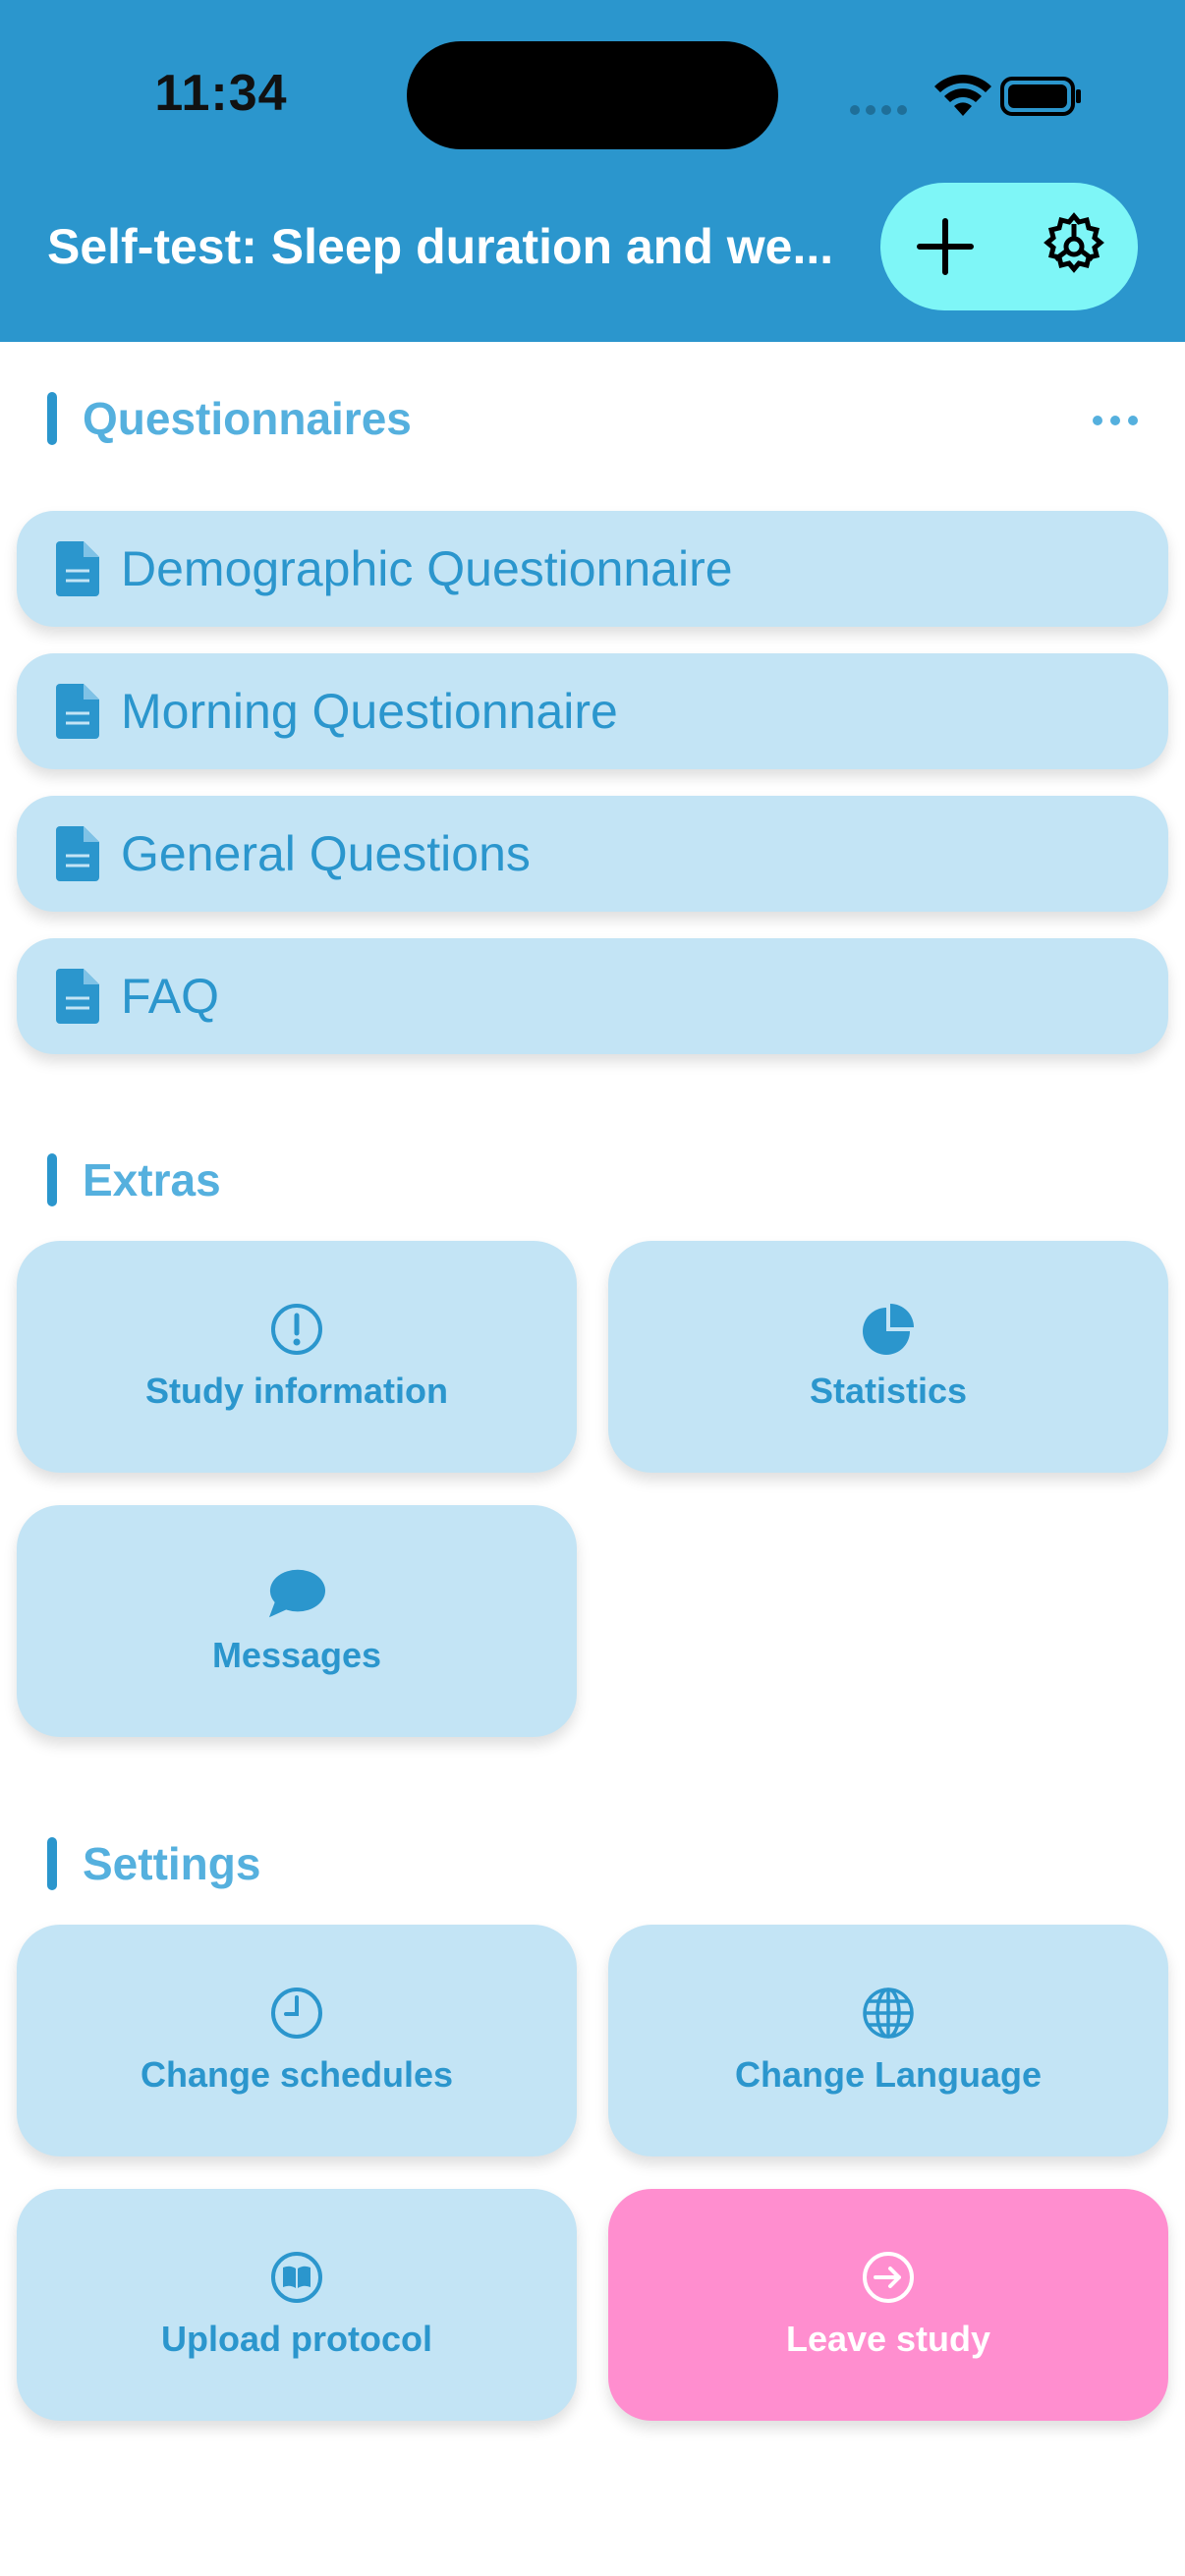  Describe the element at coordinates (248, 418) in the screenshot. I see `section-title-text: Questionnaires` at that location.